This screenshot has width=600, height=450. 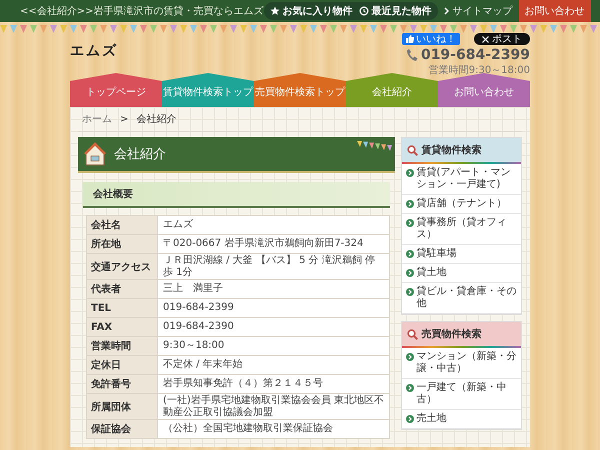 What do you see at coordinates (461, 204) in the screenshot?
I see `sidebar-link: 貸店舗（テナント）` at bounding box center [461, 204].